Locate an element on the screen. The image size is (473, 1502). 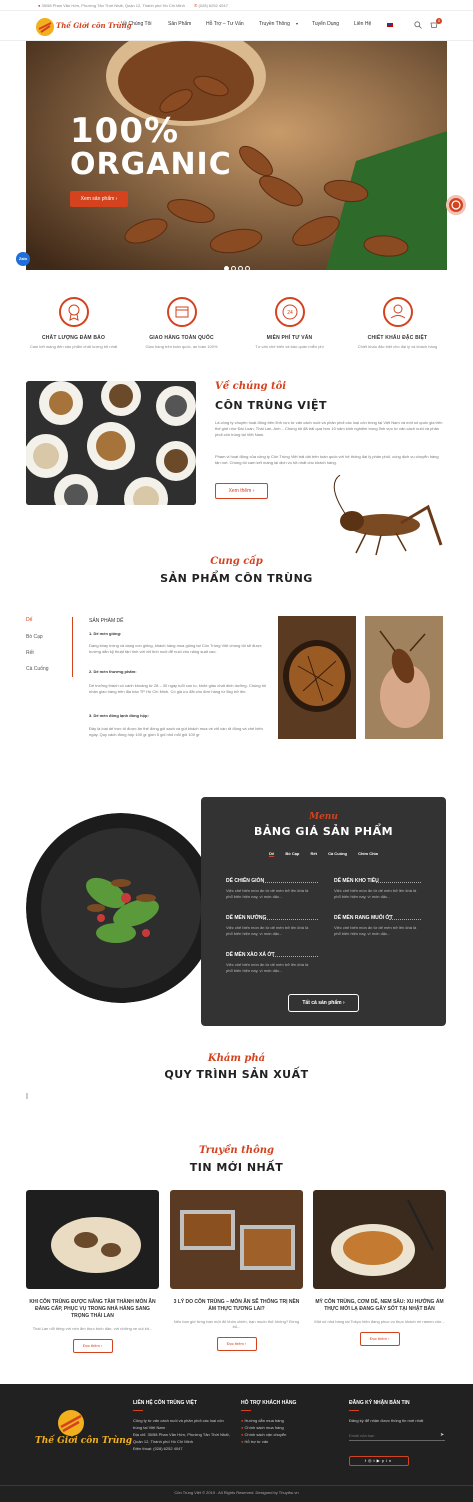
menu-script-title: Menu is located at coordinates (323, 817).